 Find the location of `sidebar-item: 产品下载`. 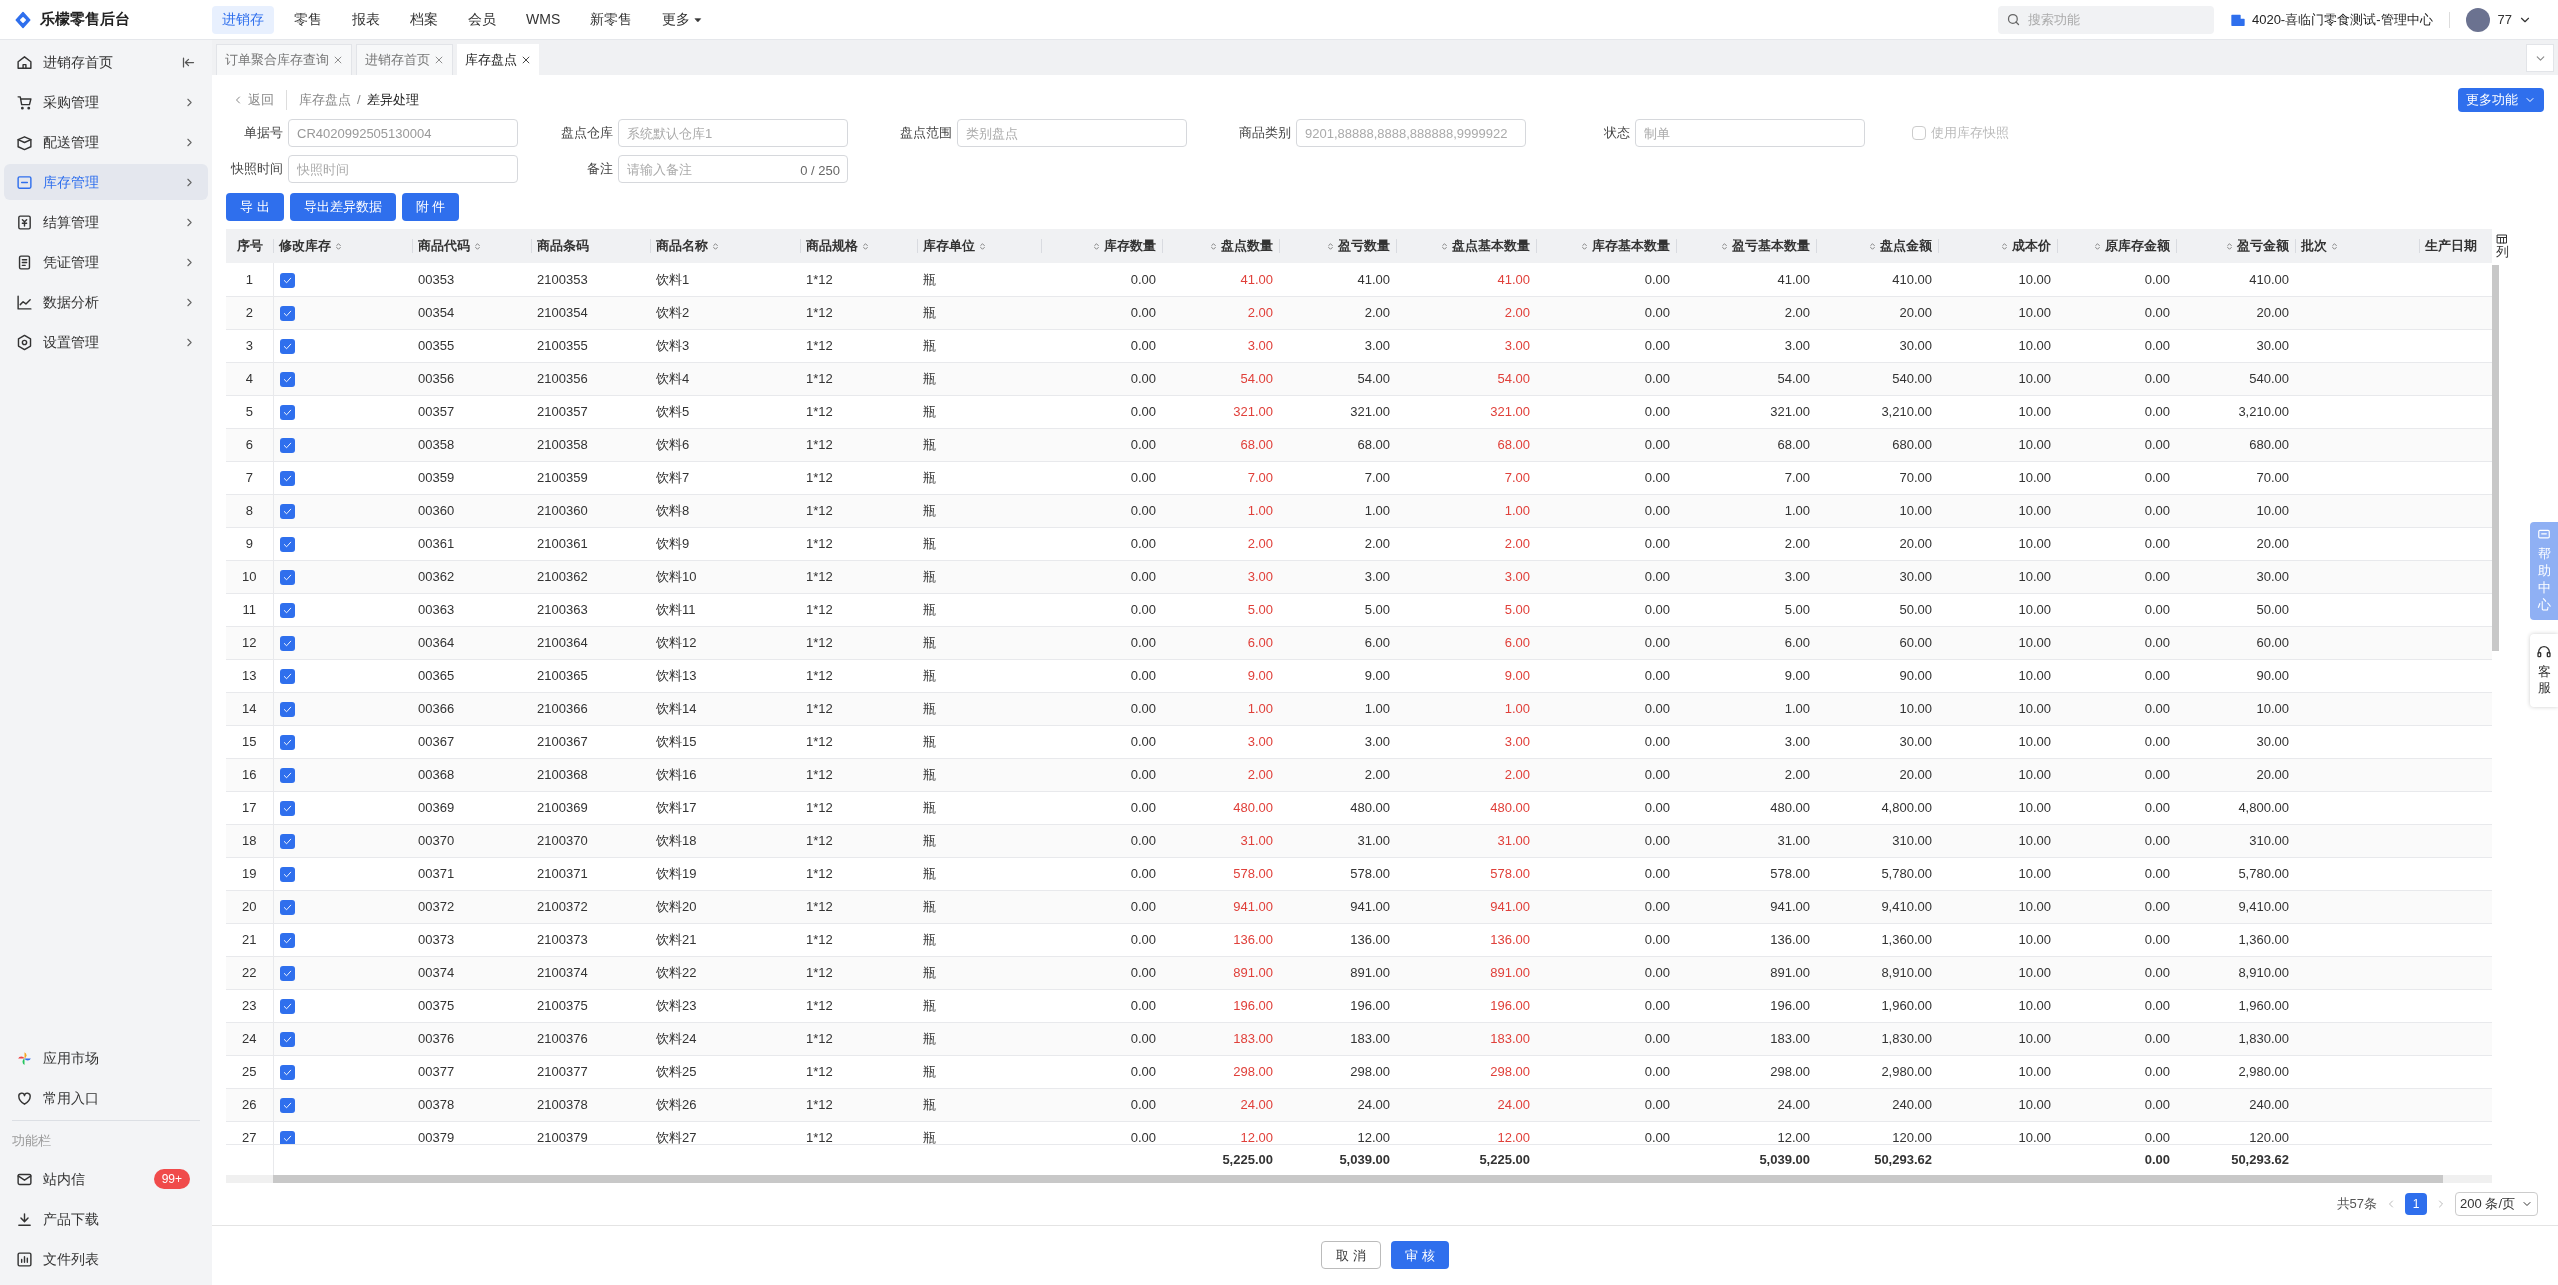

sidebar-item: 产品下载 is located at coordinates (106, 1219).